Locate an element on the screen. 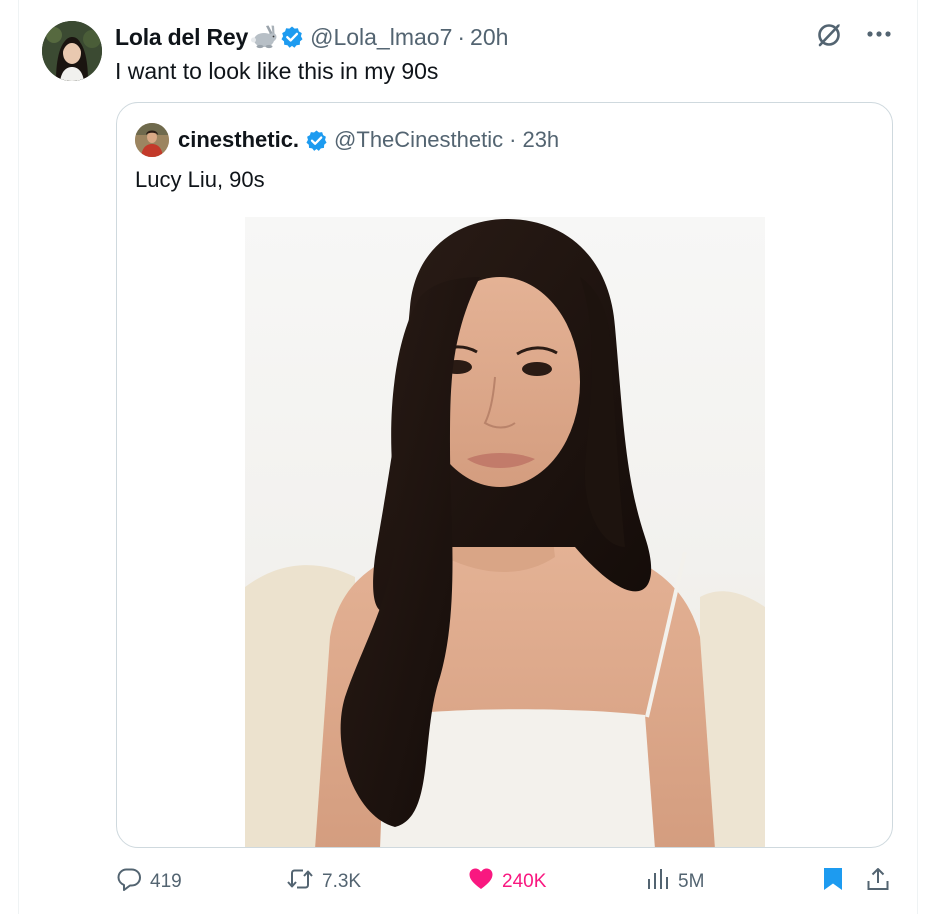 The height and width of the screenshot is (914, 944). like-button: 240K is located at coordinates (507, 882).